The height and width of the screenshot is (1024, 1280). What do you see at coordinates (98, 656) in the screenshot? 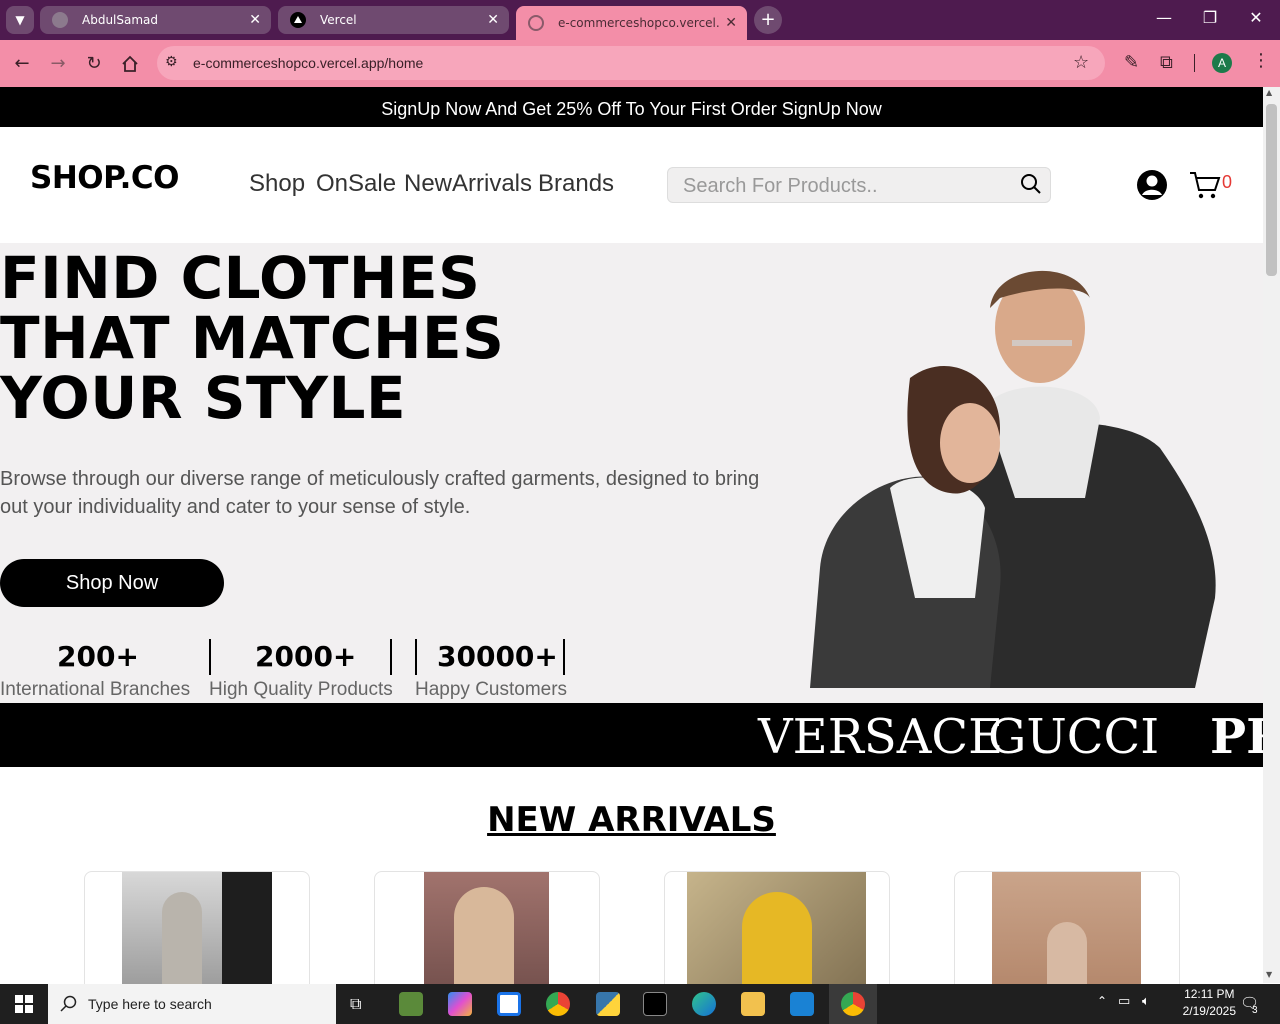
I see `stat-value-branches: 200+` at bounding box center [98, 656].